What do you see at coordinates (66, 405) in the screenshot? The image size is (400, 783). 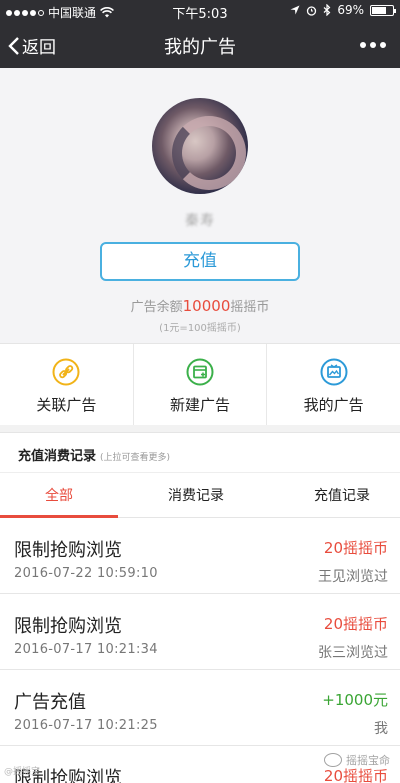 I see `shortcut-label: 关联广告` at bounding box center [66, 405].